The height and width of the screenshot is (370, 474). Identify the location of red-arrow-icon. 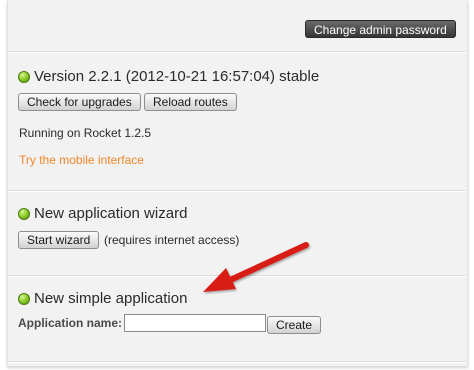
(256, 267).